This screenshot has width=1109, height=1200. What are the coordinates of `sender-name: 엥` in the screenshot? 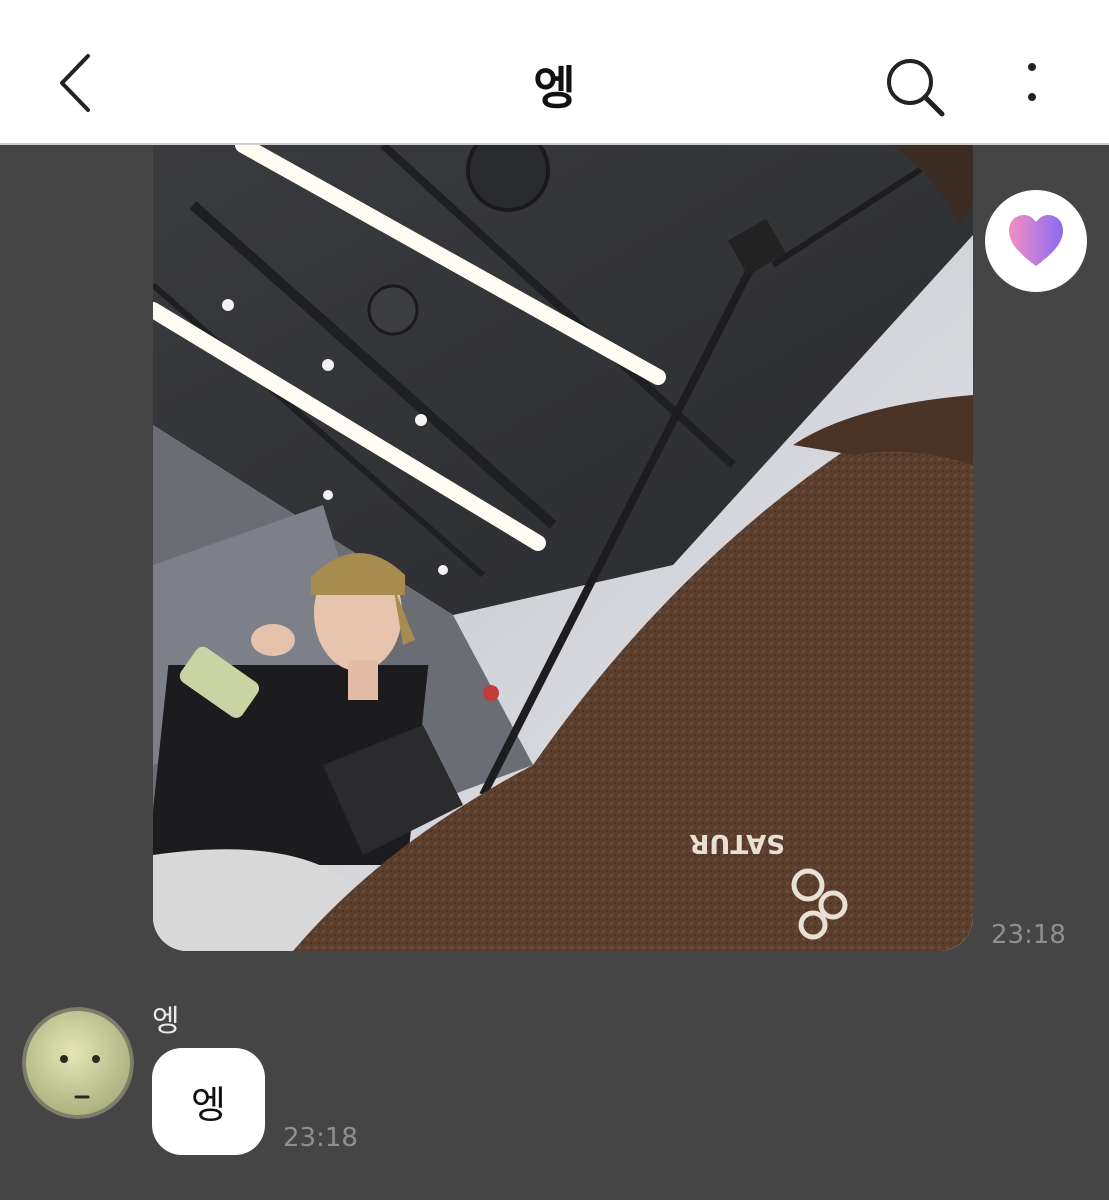 It's located at (166, 1021).